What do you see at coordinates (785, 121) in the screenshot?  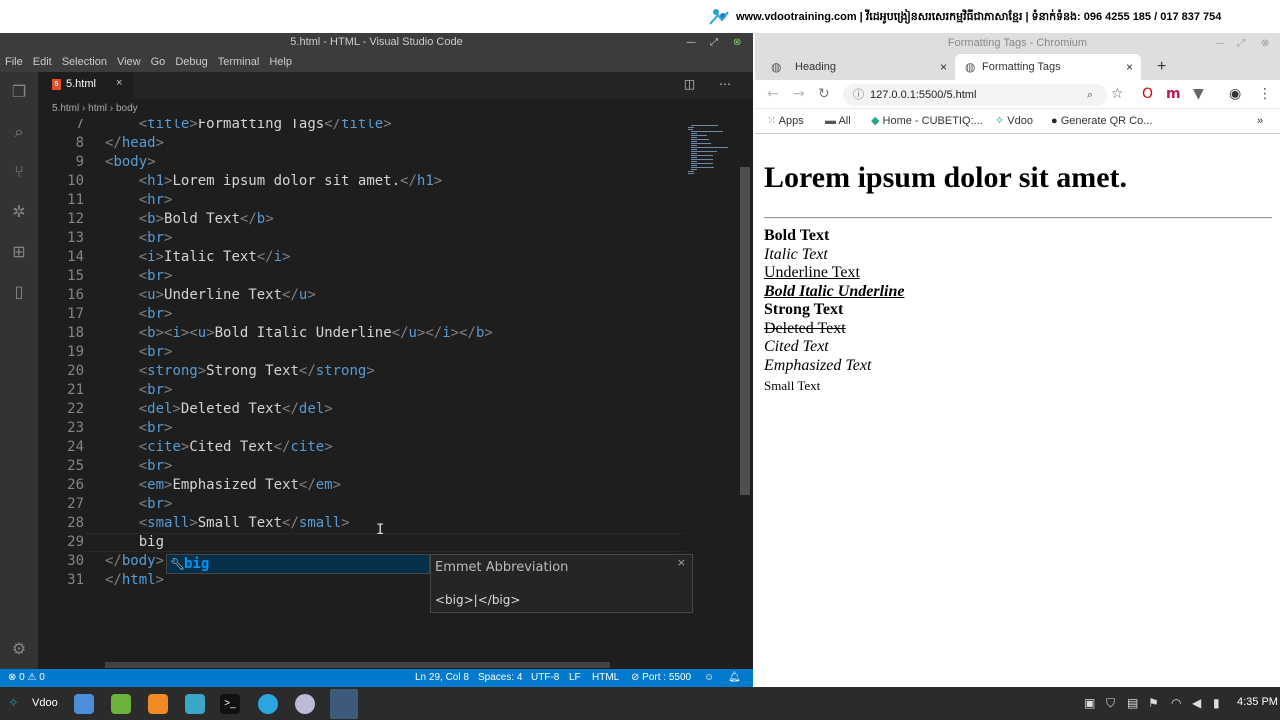 I see `bookmark-apps: ⁙ Apps` at bounding box center [785, 121].